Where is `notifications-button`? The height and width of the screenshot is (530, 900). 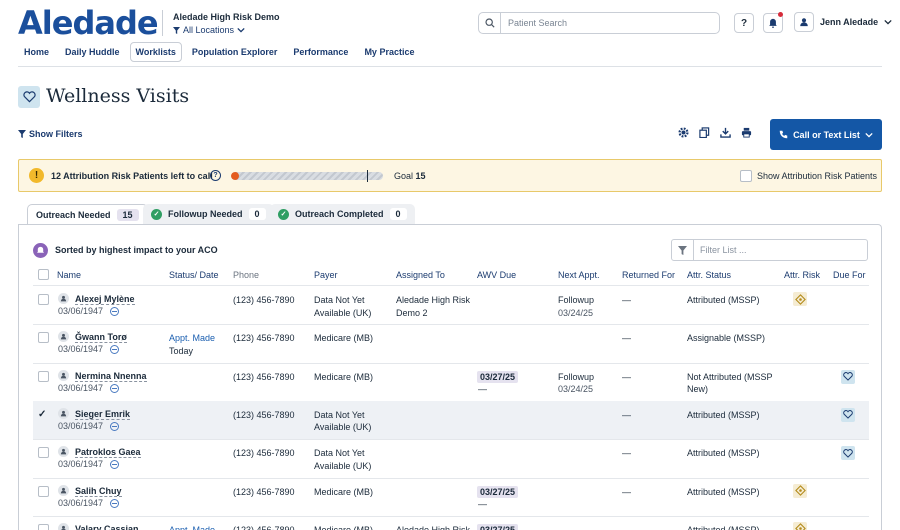
notifications-button is located at coordinates (773, 22).